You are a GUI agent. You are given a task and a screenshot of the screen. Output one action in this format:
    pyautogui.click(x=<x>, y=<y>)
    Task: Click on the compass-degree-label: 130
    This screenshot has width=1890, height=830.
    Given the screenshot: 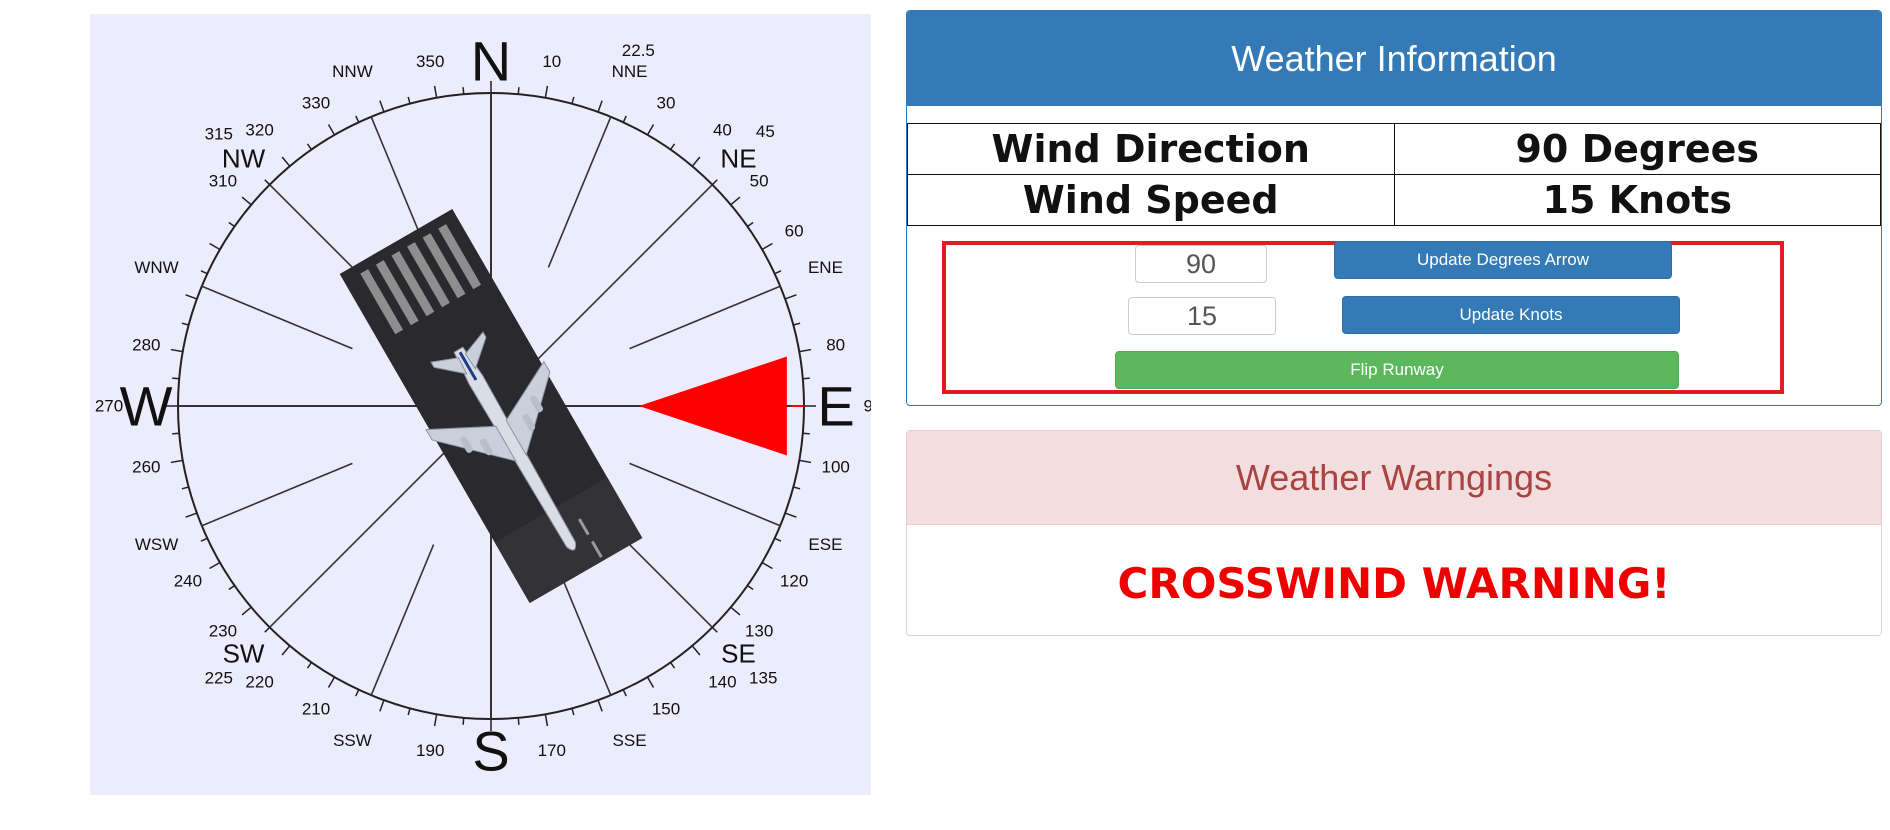 What is the action you would take?
    pyautogui.click(x=759, y=630)
    